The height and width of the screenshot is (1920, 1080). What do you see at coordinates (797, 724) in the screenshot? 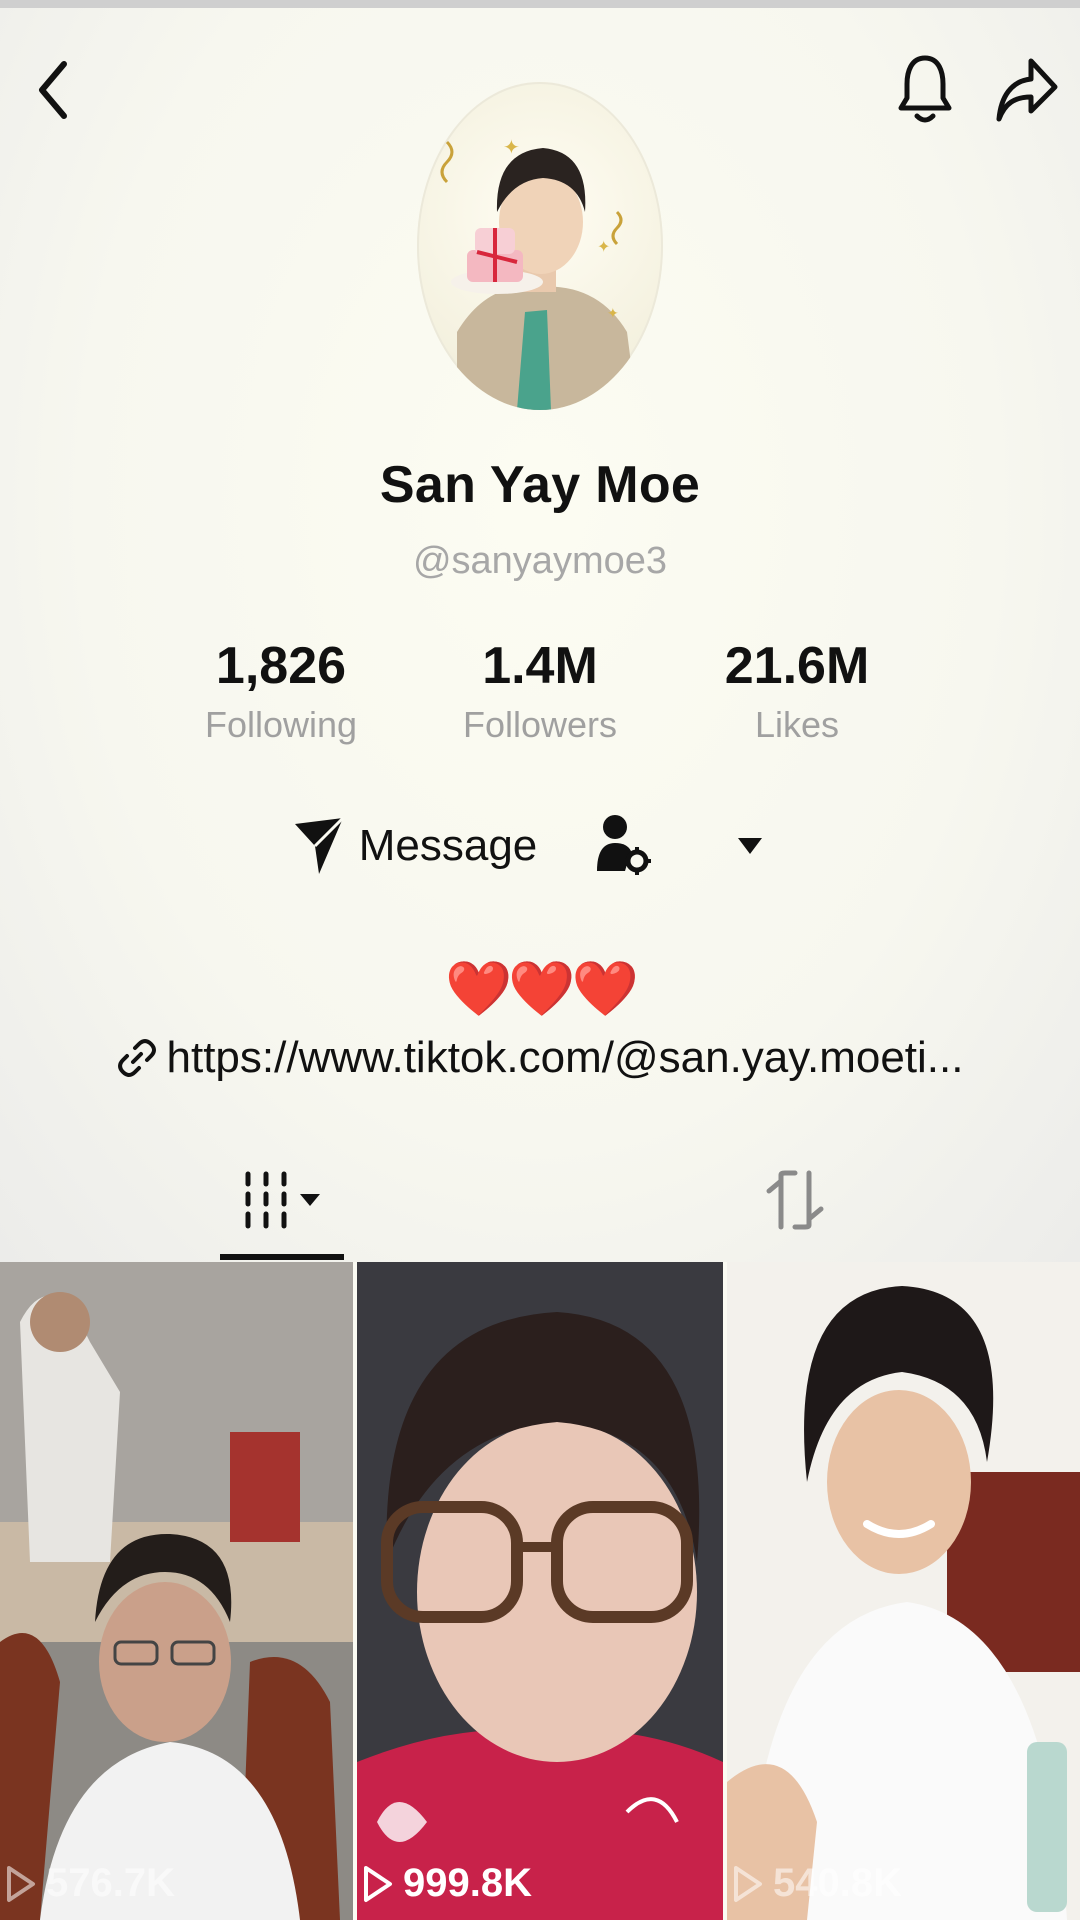
I see `stat-label: Likes` at bounding box center [797, 724].